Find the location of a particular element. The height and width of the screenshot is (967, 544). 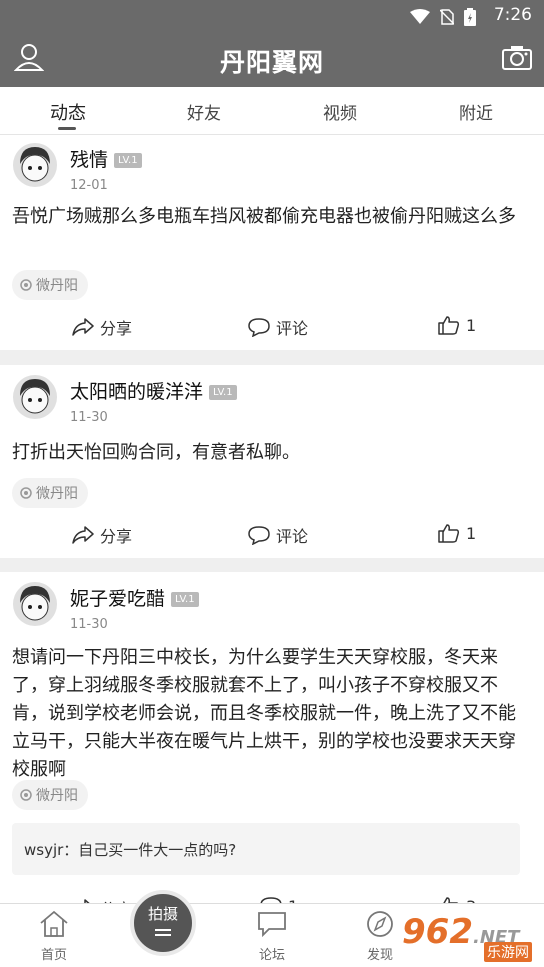

battery-icon is located at coordinates (470, 17).